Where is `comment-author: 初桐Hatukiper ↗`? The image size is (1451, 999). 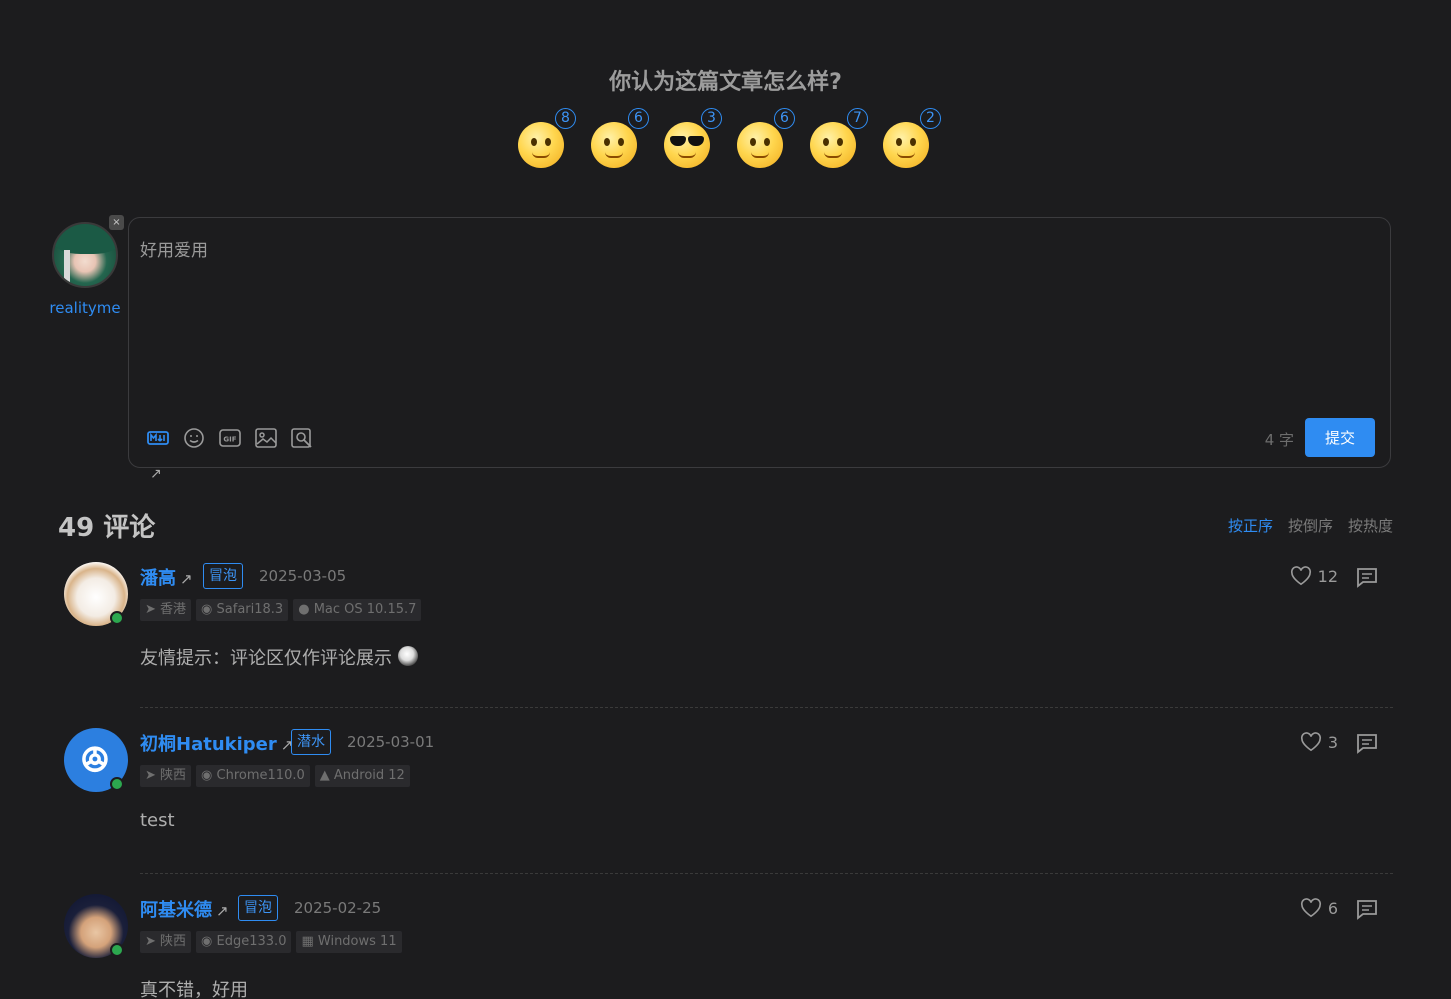
comment-author: 初桐Hatukiper ↗ is located at coordinates (216, 743).